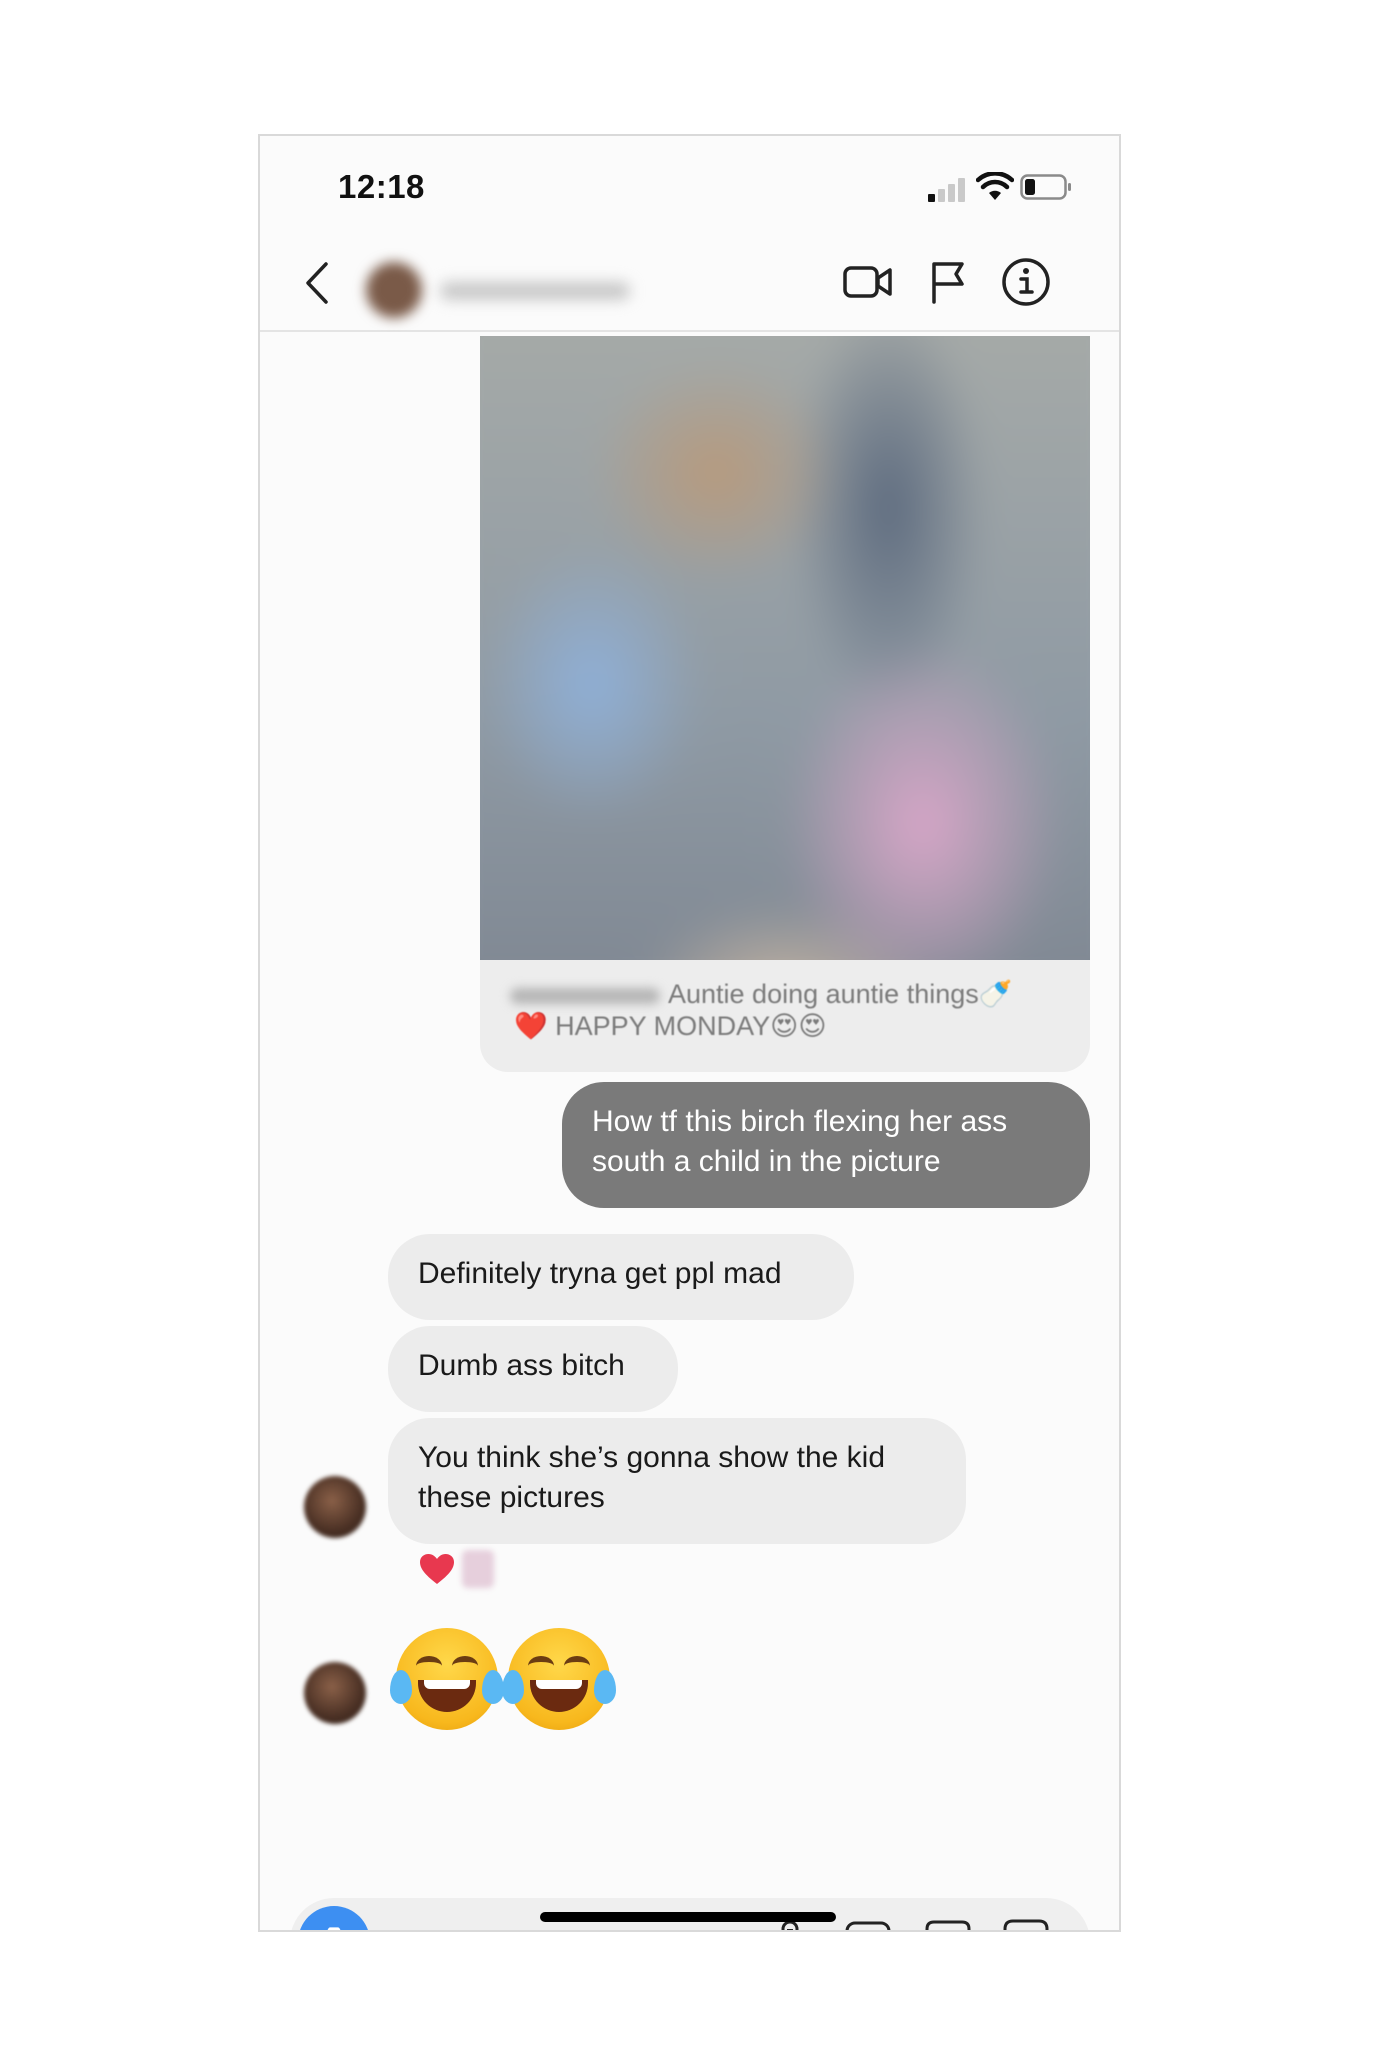  What do you see at coordinates (334, 1928) in the screenshot?
I see `camera-icon` at bounding box center [334, 1928].